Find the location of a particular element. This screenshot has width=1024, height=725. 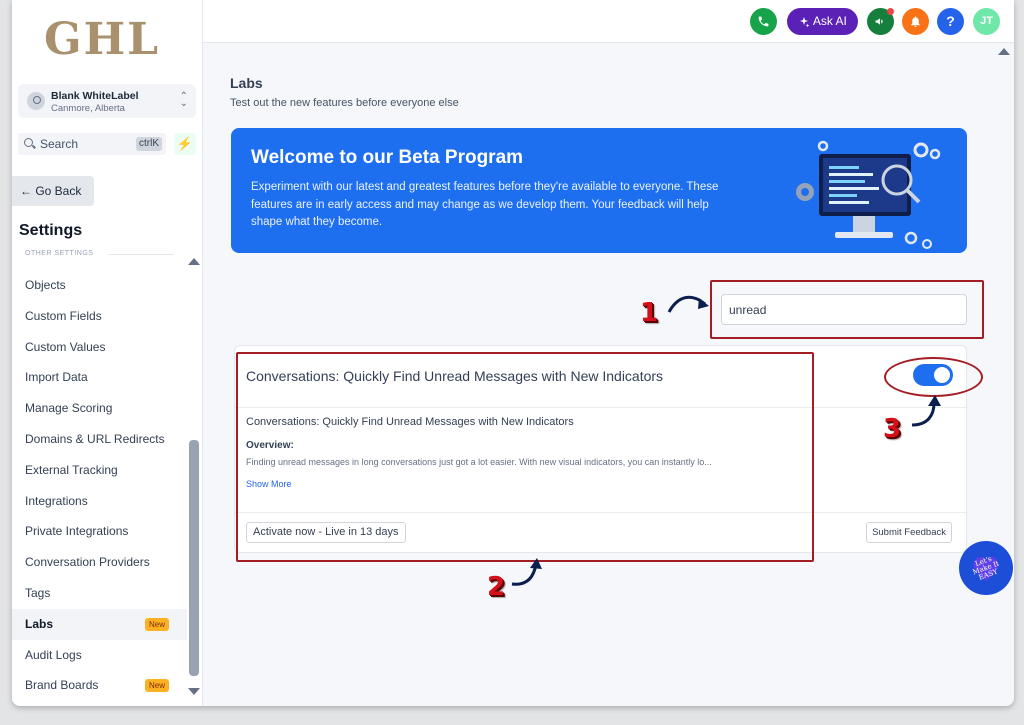

settings-heading: Settings is located at coordinates (51, 230).